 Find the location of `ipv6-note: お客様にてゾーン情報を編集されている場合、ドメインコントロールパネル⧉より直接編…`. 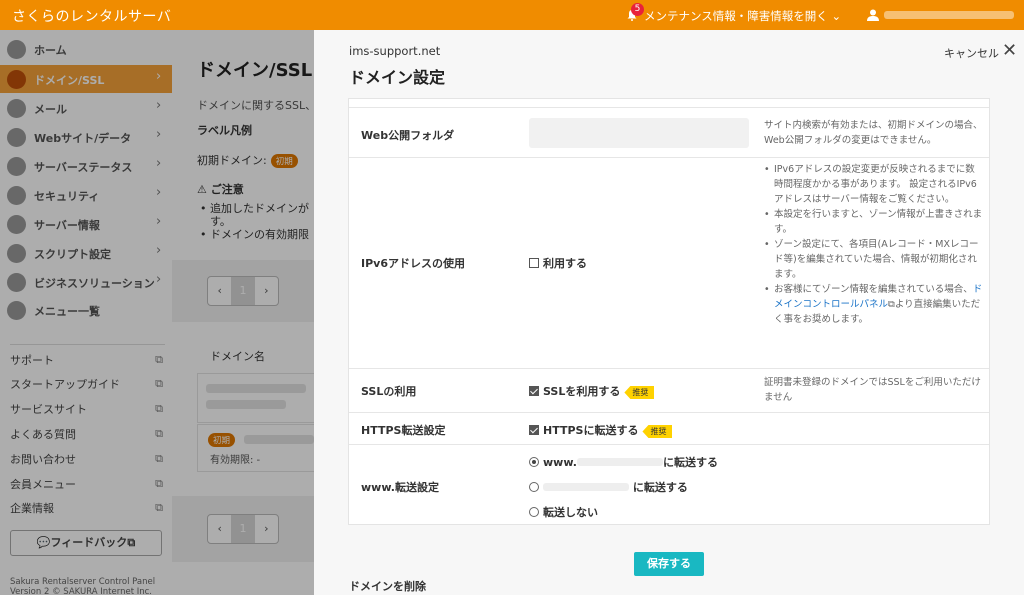

ipv6-note: お客様にてゾーン情報を編集されている場合、ドメインコントロールパネル⧉より直接編… is located at coordinates (874, 304).